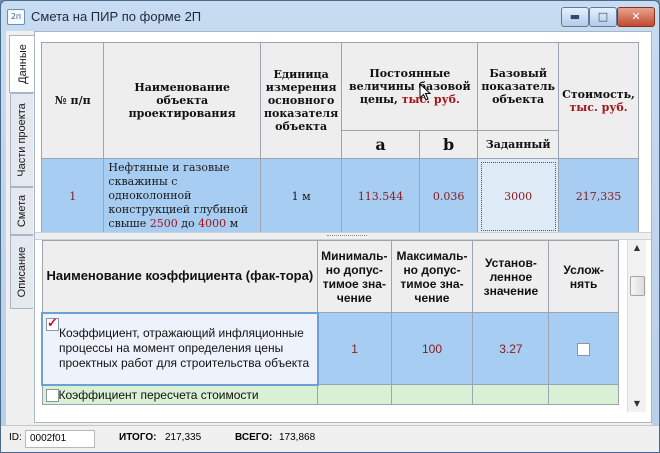 This screenshot has height=453, width=660. Describe the element at coordinates (425, 92) in the screenshot. I see `mouse-cursor-icon` at that location.